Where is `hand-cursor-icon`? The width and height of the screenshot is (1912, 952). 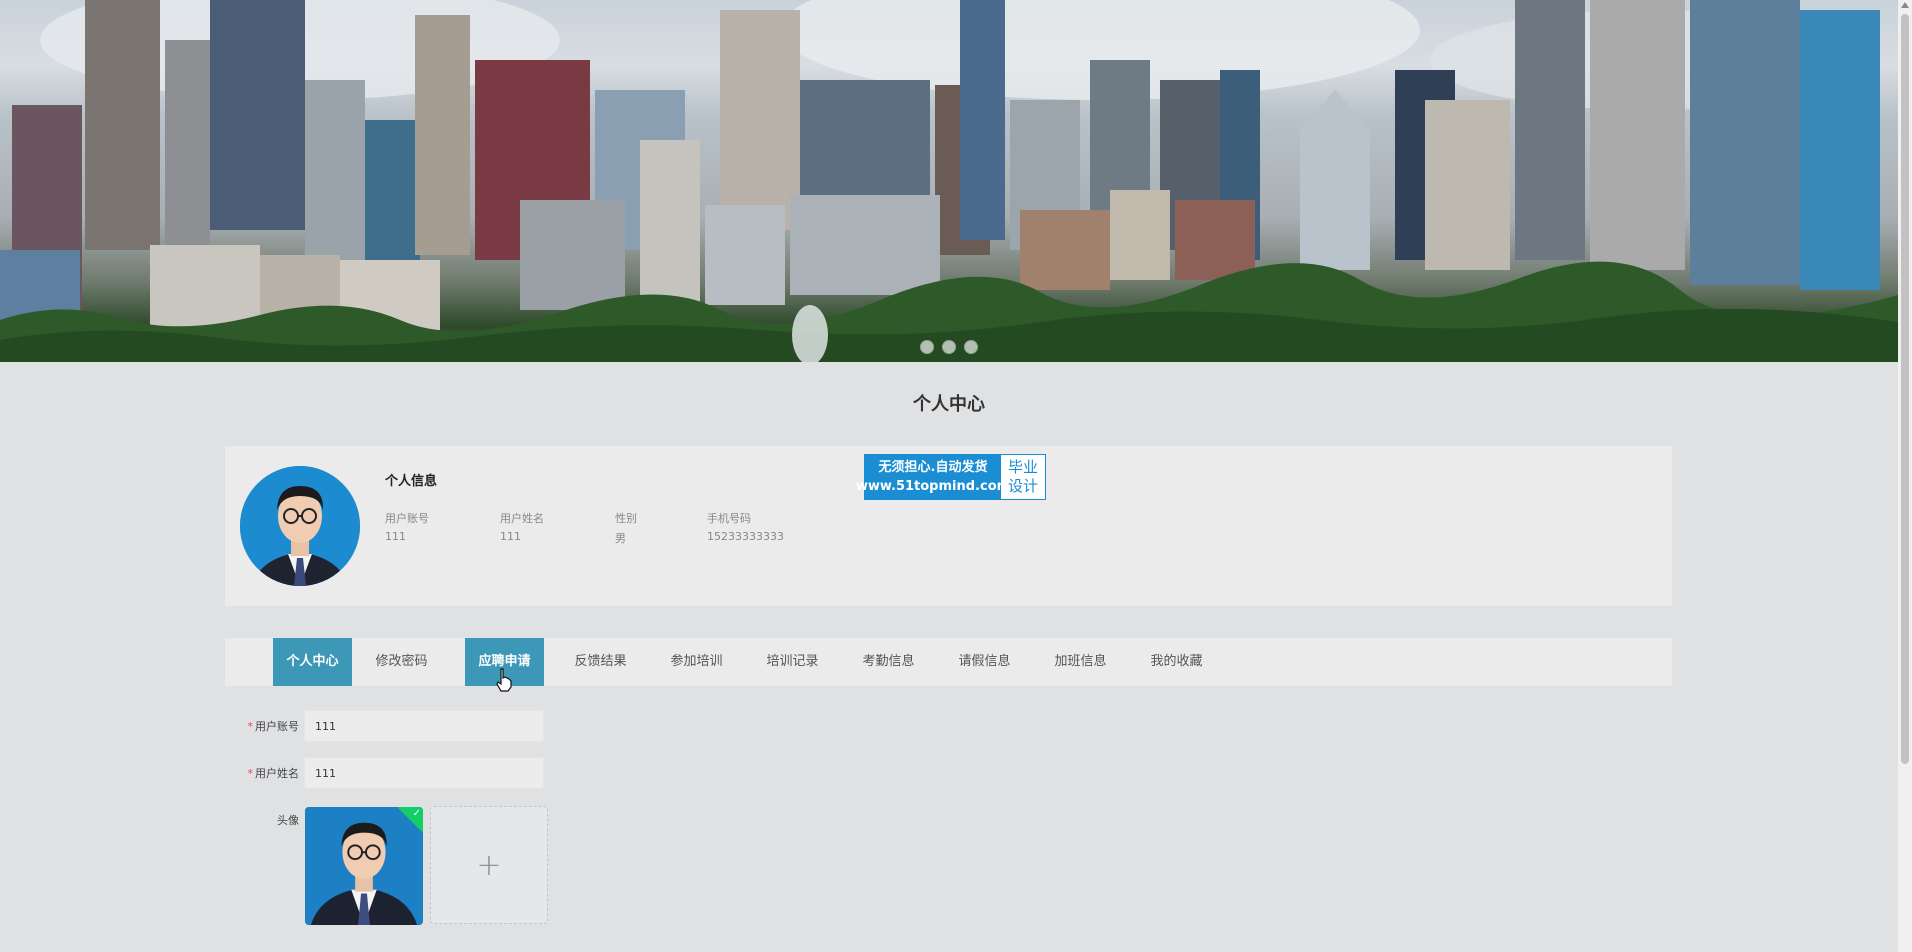
hand-cursor-icon is located at coordinates (504, 680).